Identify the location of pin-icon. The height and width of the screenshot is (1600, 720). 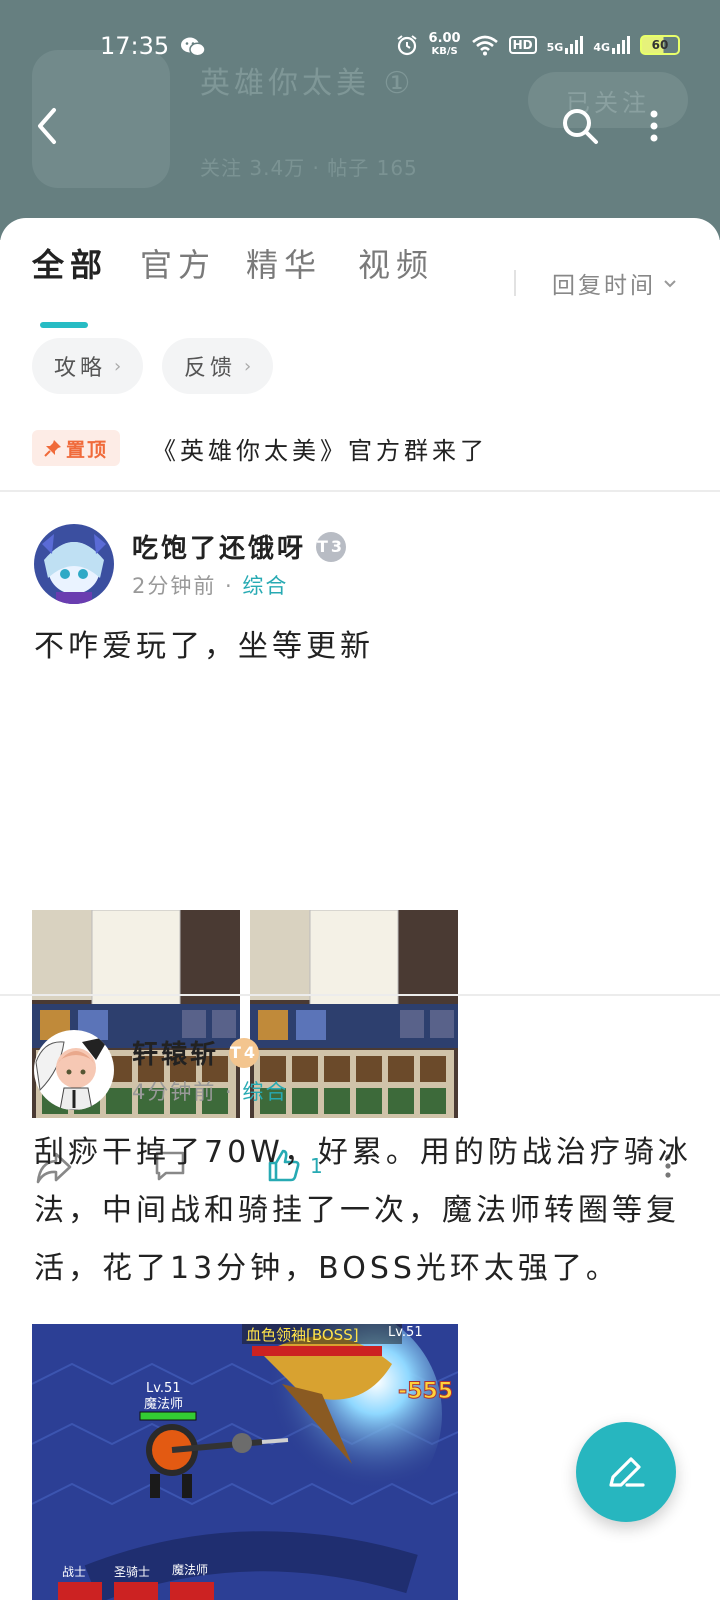
(52, 448).